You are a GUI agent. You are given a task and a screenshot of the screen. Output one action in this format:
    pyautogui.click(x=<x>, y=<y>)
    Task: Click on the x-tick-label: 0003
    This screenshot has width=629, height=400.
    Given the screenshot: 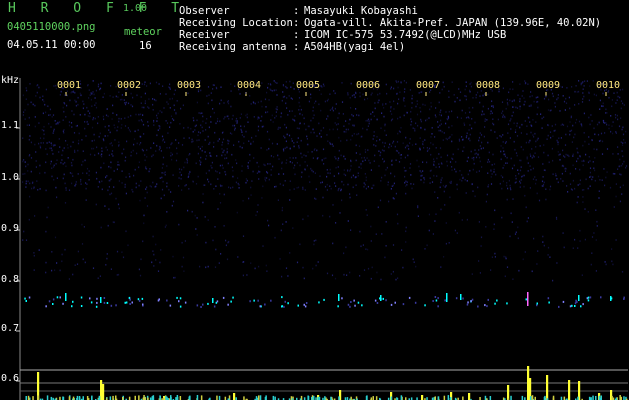 What is the action you would take?
    pyautogui.click(x=189, y=85)
    